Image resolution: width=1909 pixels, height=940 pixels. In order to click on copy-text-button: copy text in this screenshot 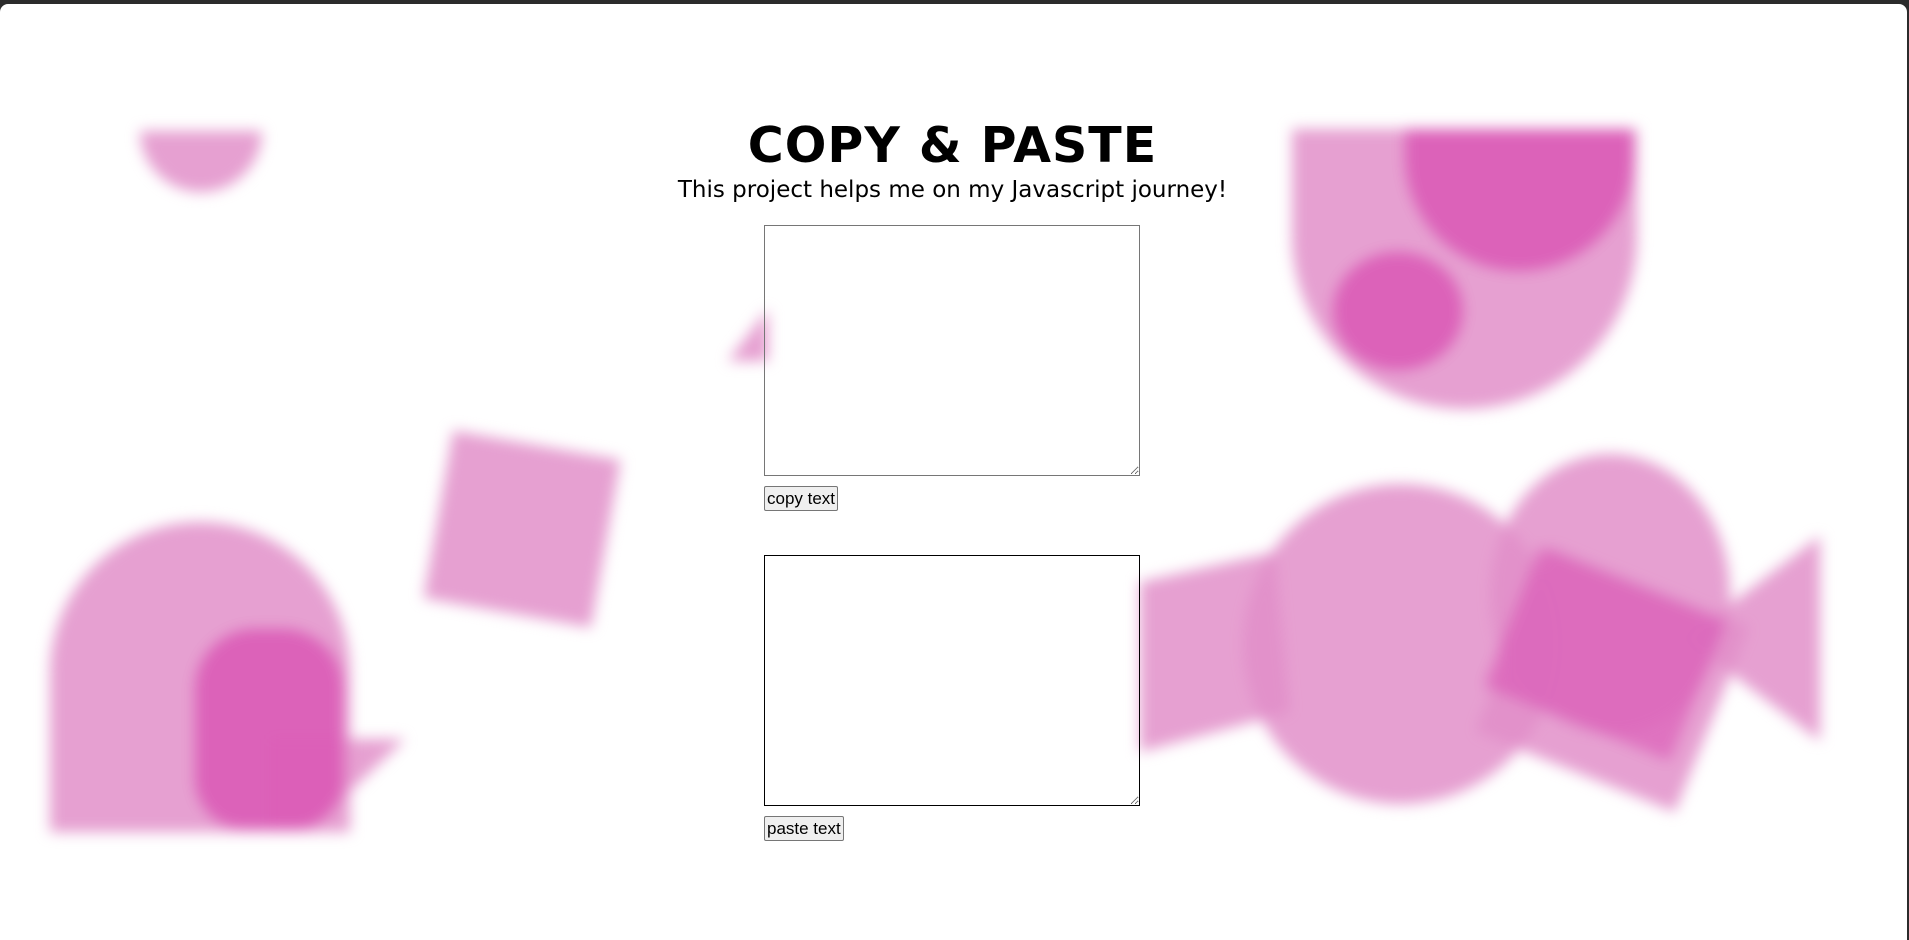, I will do `click(801, 498)`.